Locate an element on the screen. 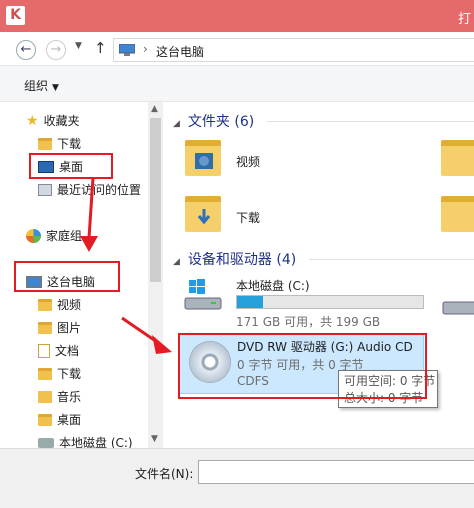 The height and width of the screenshot is (508, 474). nav-item-pc-downloads: 下载 is located at coordinates (59, 374).